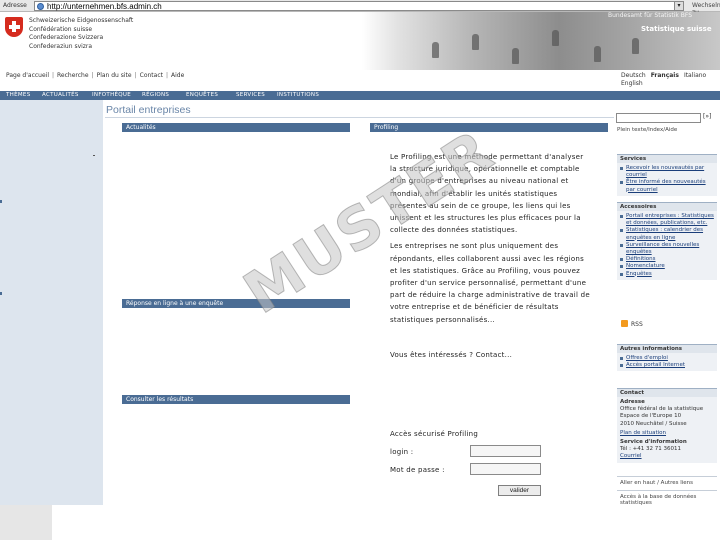 This screenshot has height=540, width=720. I want to click on left-sidebar, so click(51, 302).